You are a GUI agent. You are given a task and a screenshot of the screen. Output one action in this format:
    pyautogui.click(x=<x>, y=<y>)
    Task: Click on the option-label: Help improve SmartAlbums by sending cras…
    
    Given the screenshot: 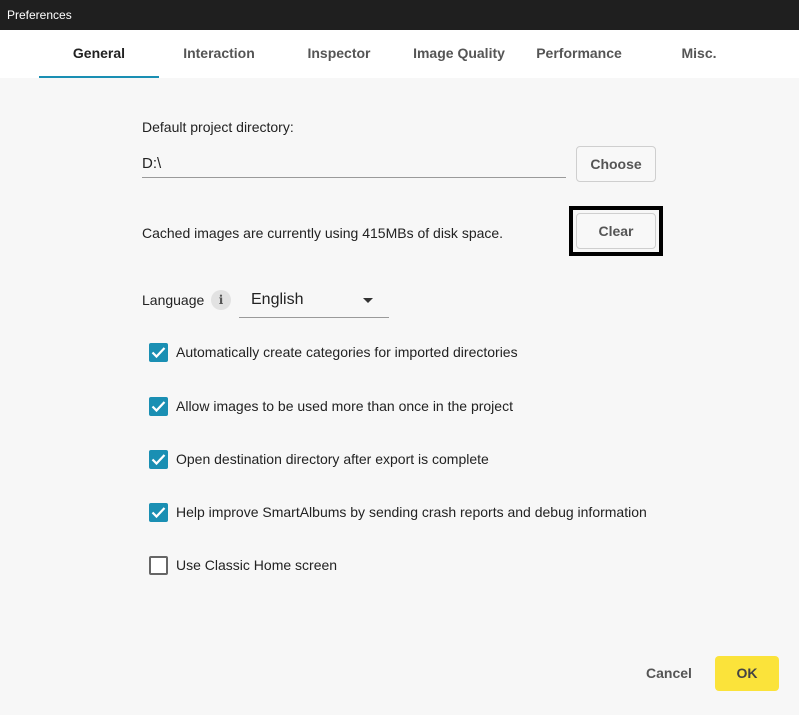 What is the action you would take?
    pyautogui.click(x=411, y=512)
    